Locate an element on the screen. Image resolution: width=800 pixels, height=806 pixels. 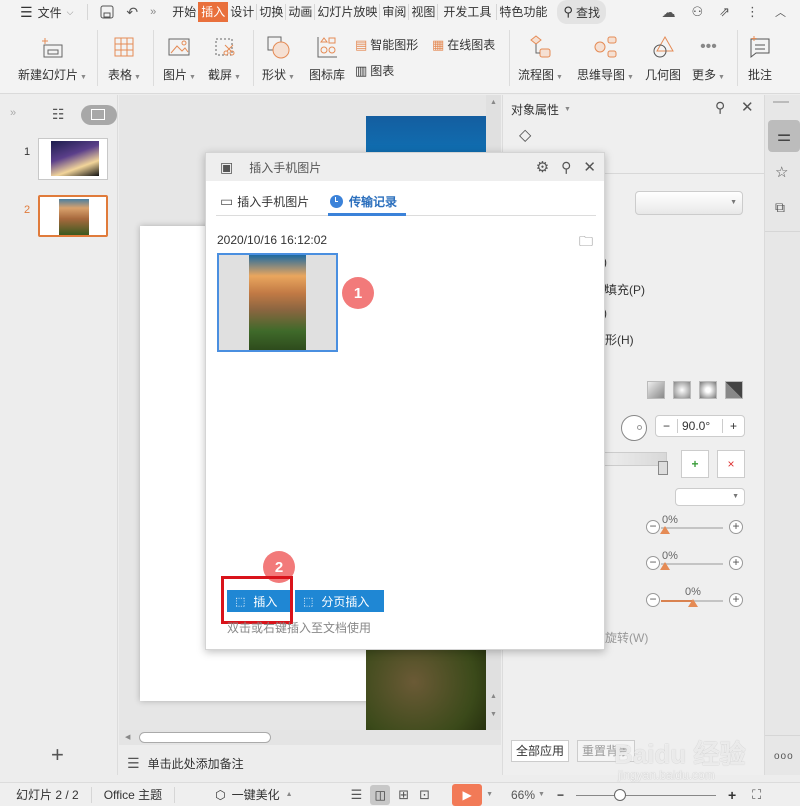
tab-transition: 切换 is located at coordinates (272, 12).